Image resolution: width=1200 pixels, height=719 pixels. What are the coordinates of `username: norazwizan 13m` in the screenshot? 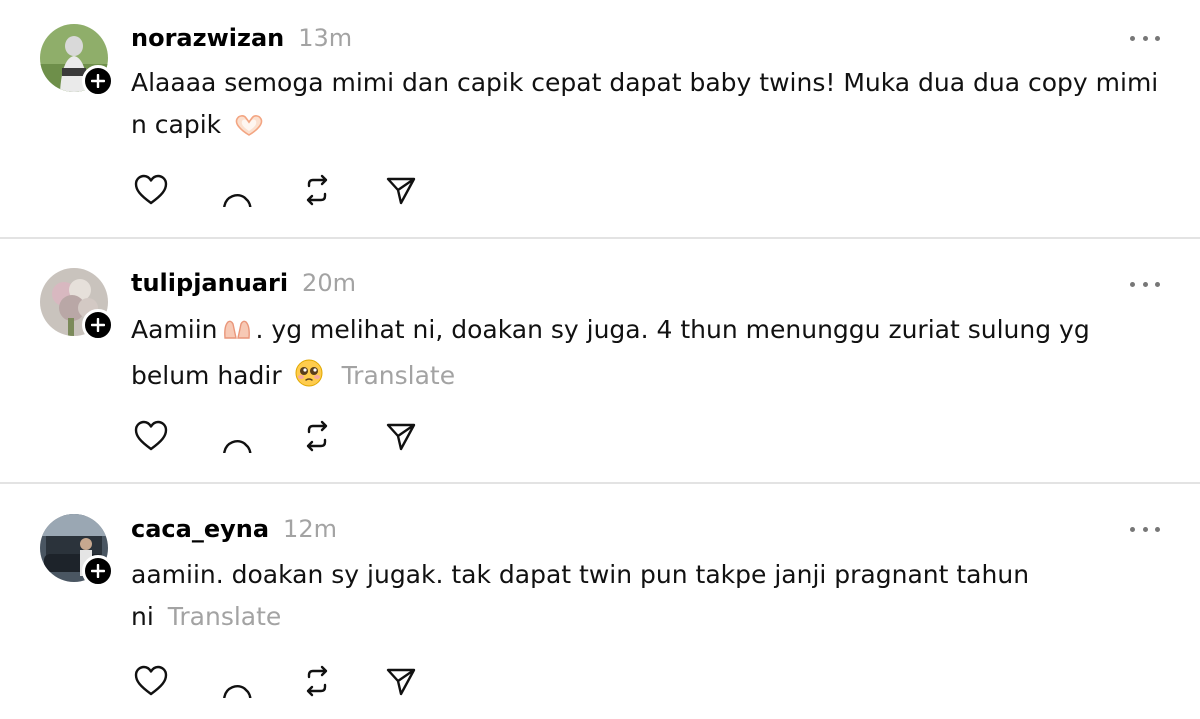 It's located at (241, 38).